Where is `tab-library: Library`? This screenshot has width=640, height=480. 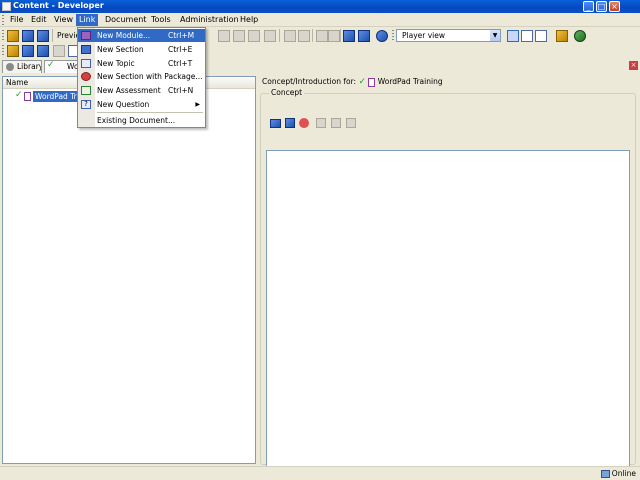 tab-library: Library is located at coordinates (22, 66).